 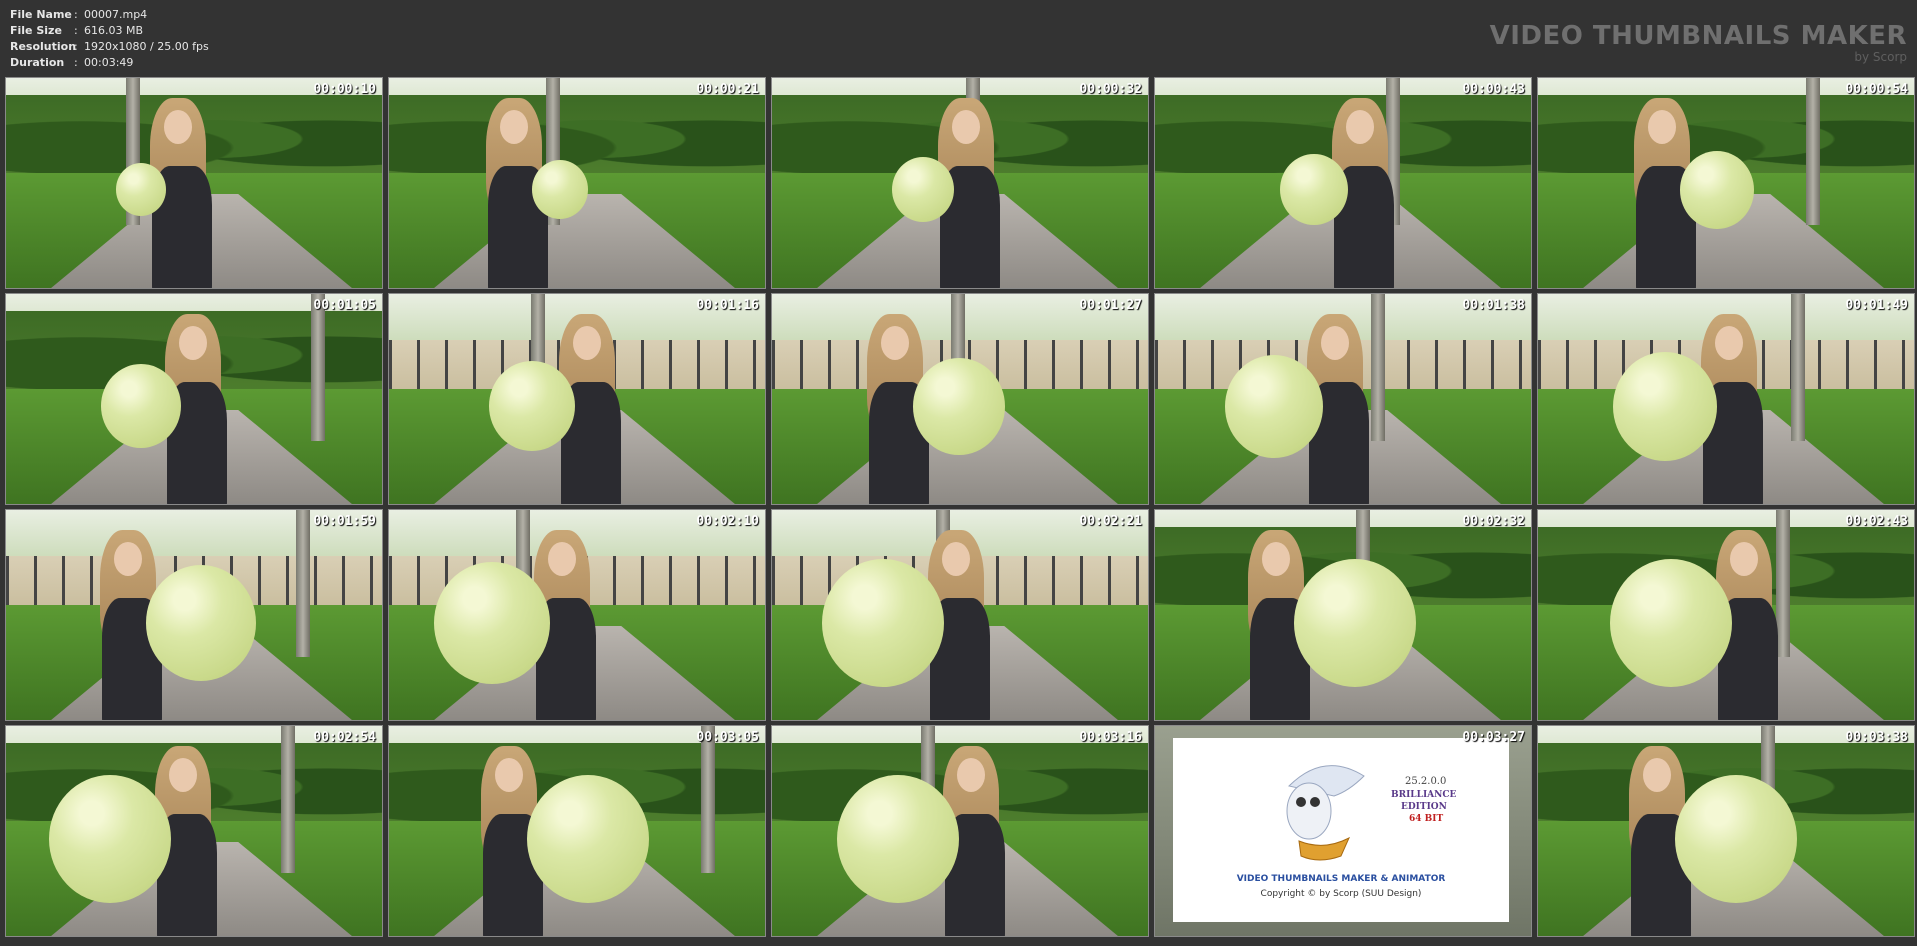 I want to click on timestamp-label: 00:00:54, so click(x=1876, y=89).